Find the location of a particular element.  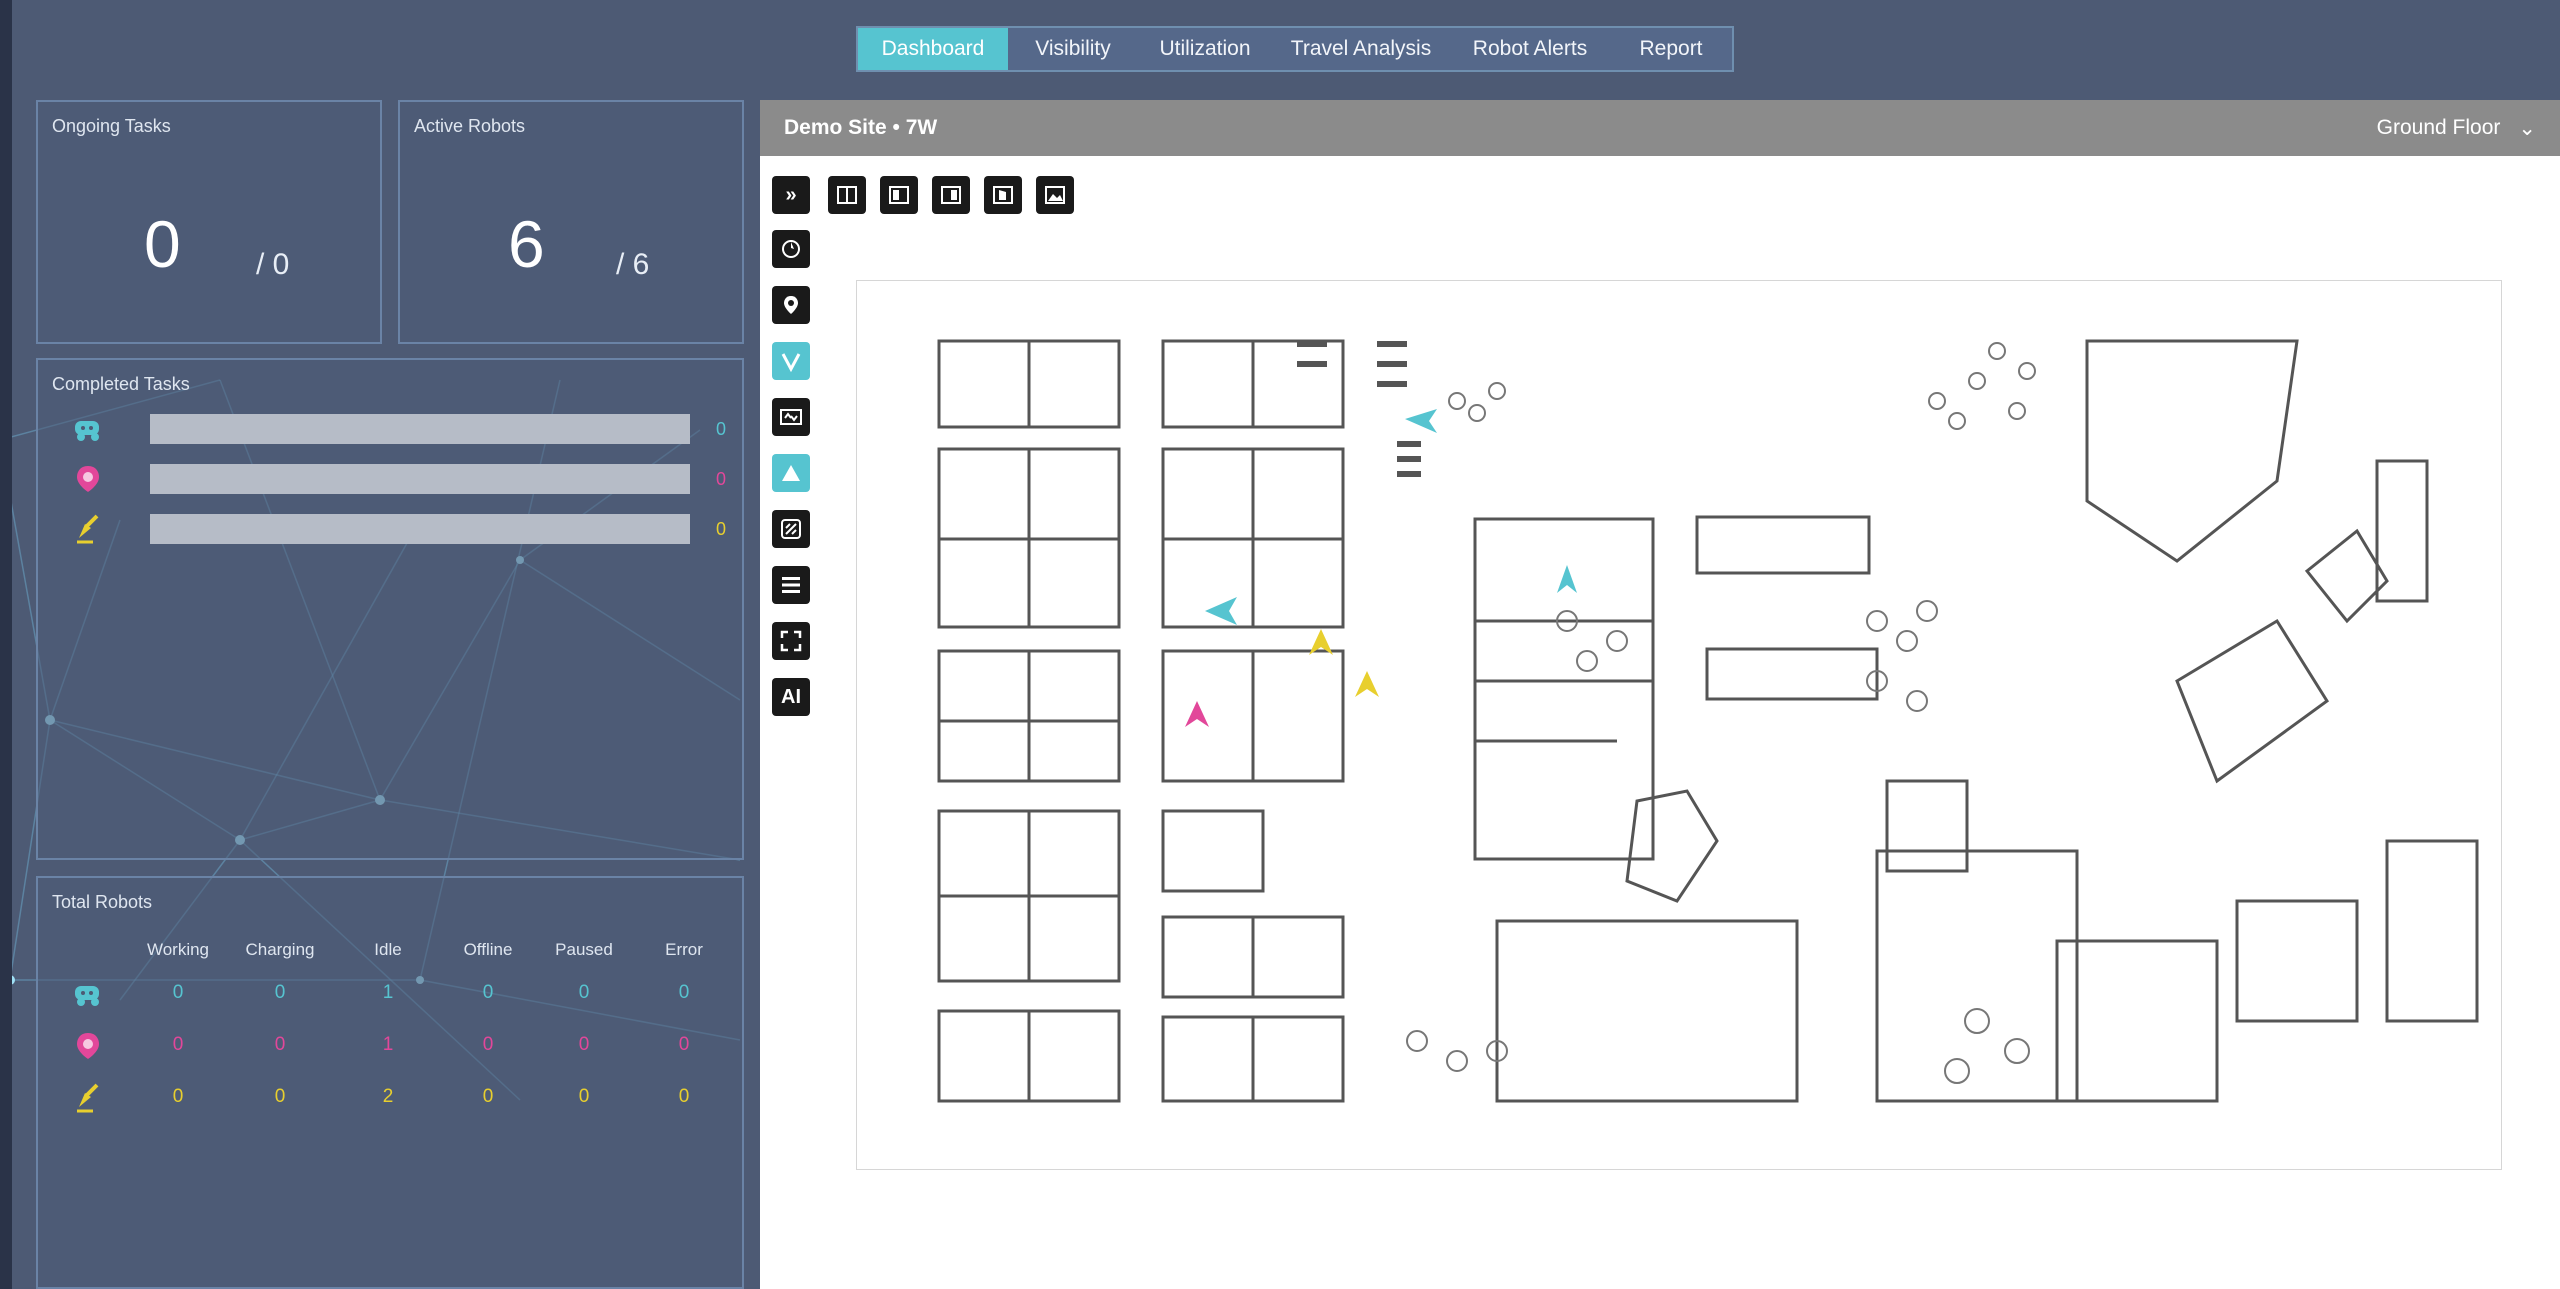

total-robots-title: Total Robots is located at coordinates (102, 902).